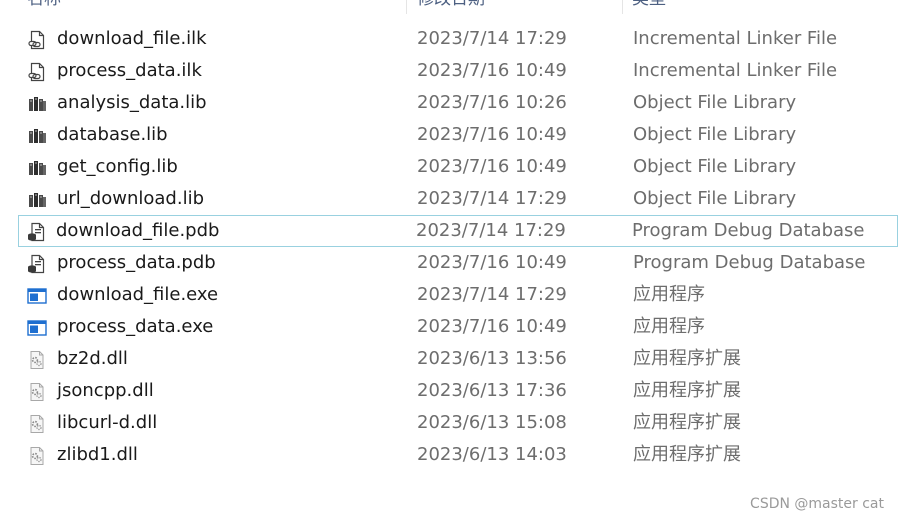 The image size is (898, 521). What do you see at coordinates (137, 295) in the screenshot?
I see `file-name: download_file.exe` at bounding box center [137, 295].